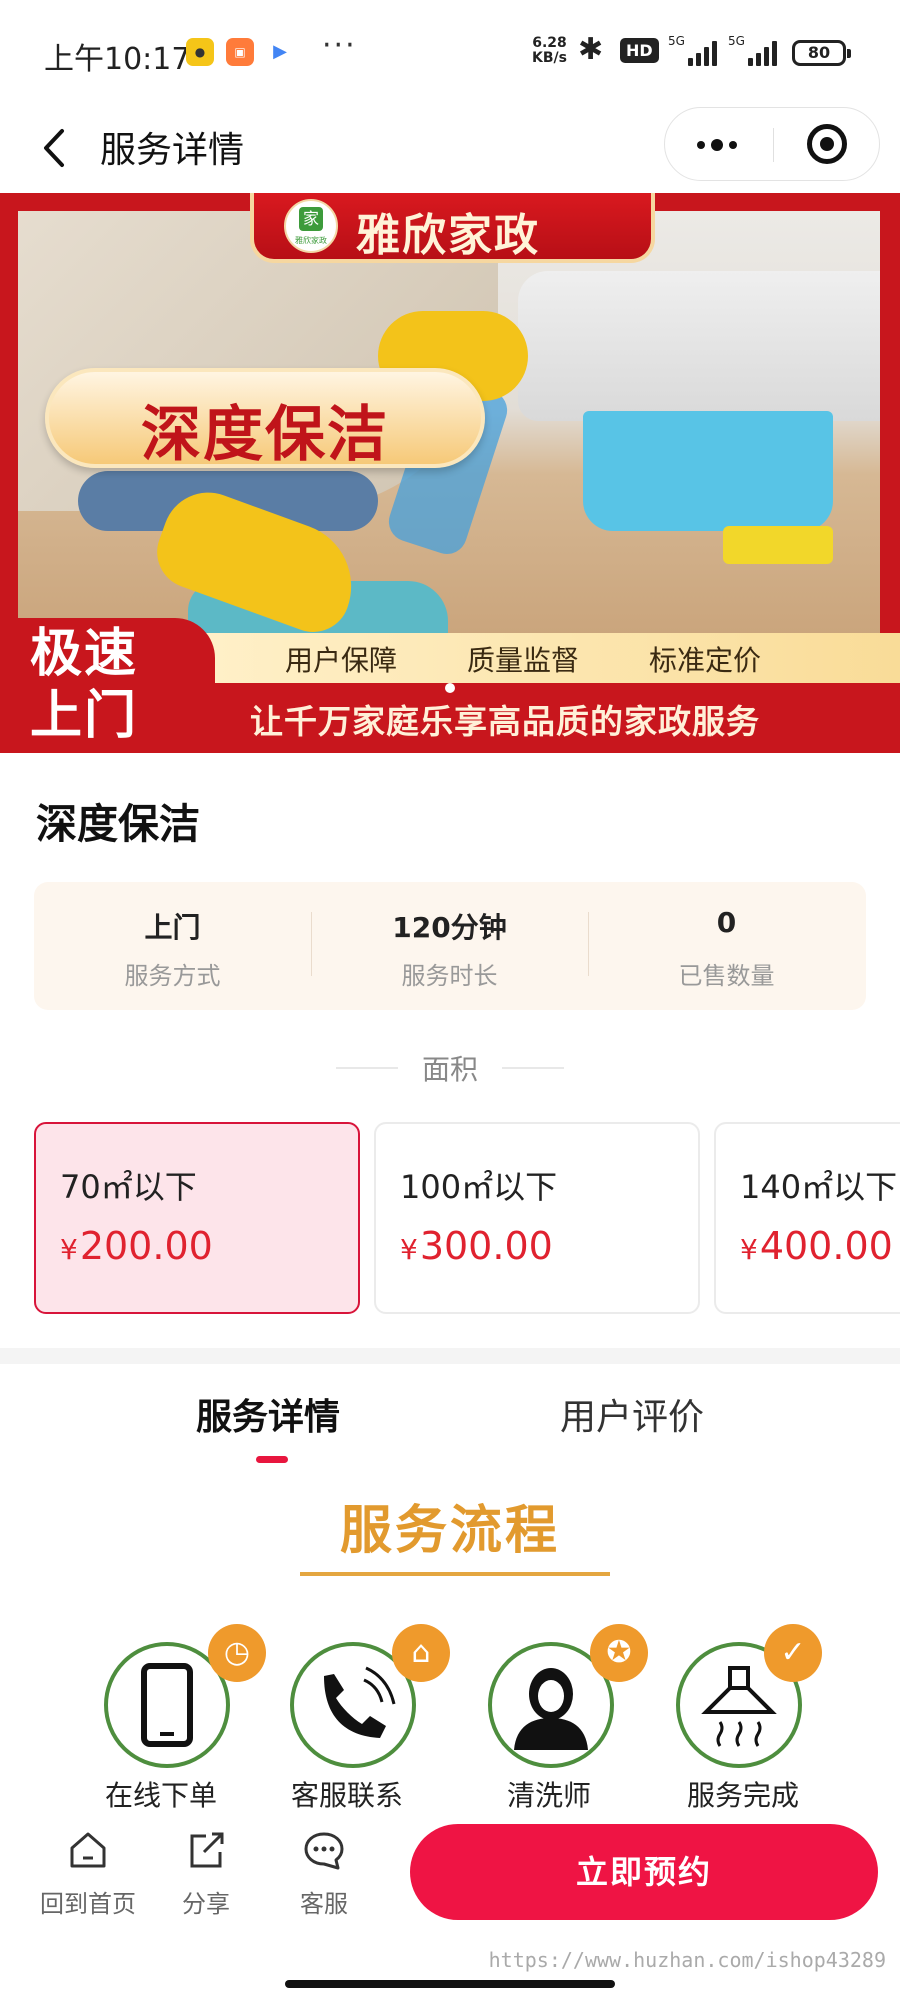 The image size is (900, 2000). What do you see at coordinates (311, 240) in the screenshot?
I see `brand-logo-text: 雅欣家政` at bounding box center [311, 240].